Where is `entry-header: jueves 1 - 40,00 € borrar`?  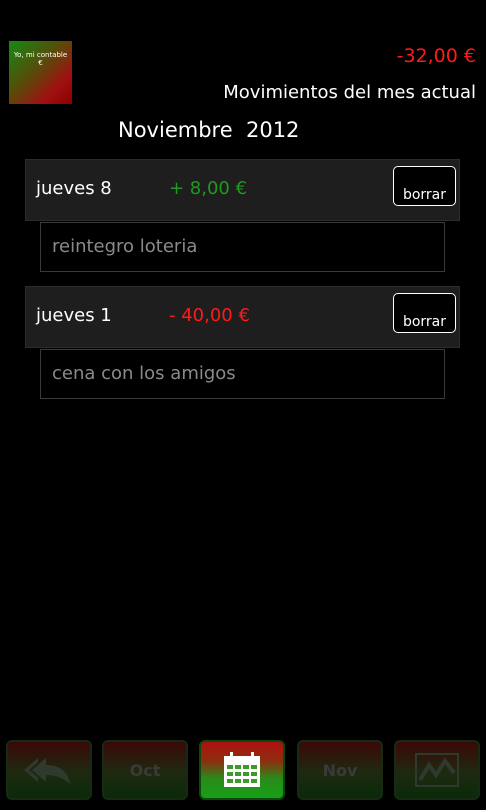
entry-header: jueves 1 - 40,00 € borrar is located at coordinates (242, 317).